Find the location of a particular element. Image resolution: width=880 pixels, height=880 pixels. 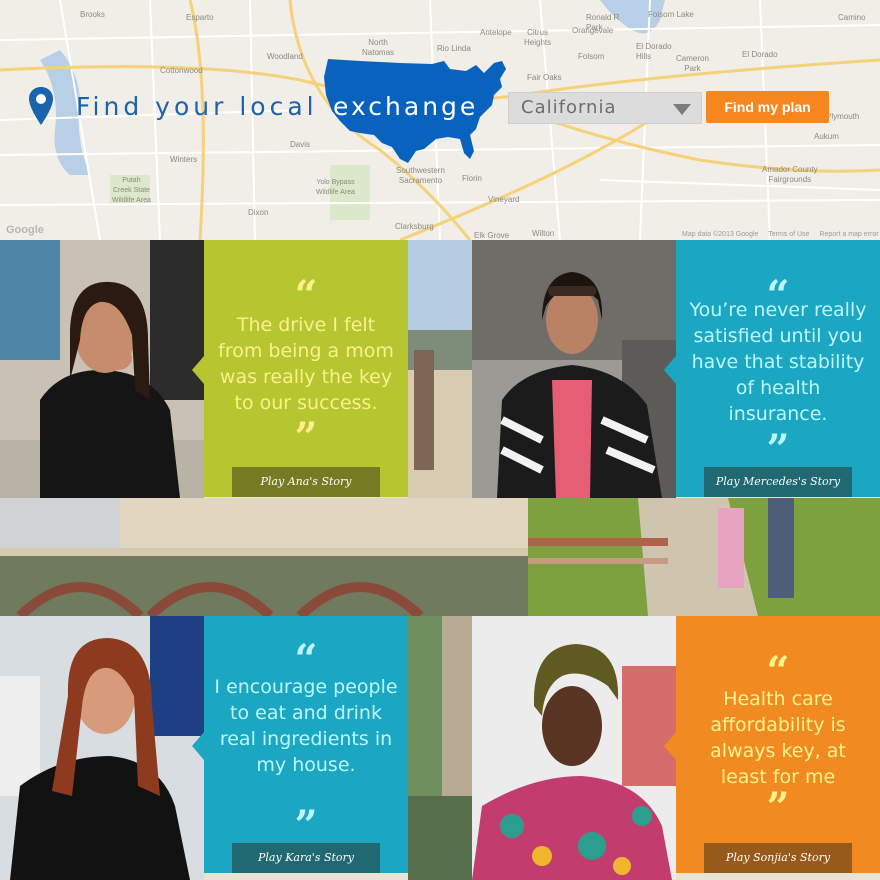

sidewalk-photo-image is located at coordinates (704, 557).